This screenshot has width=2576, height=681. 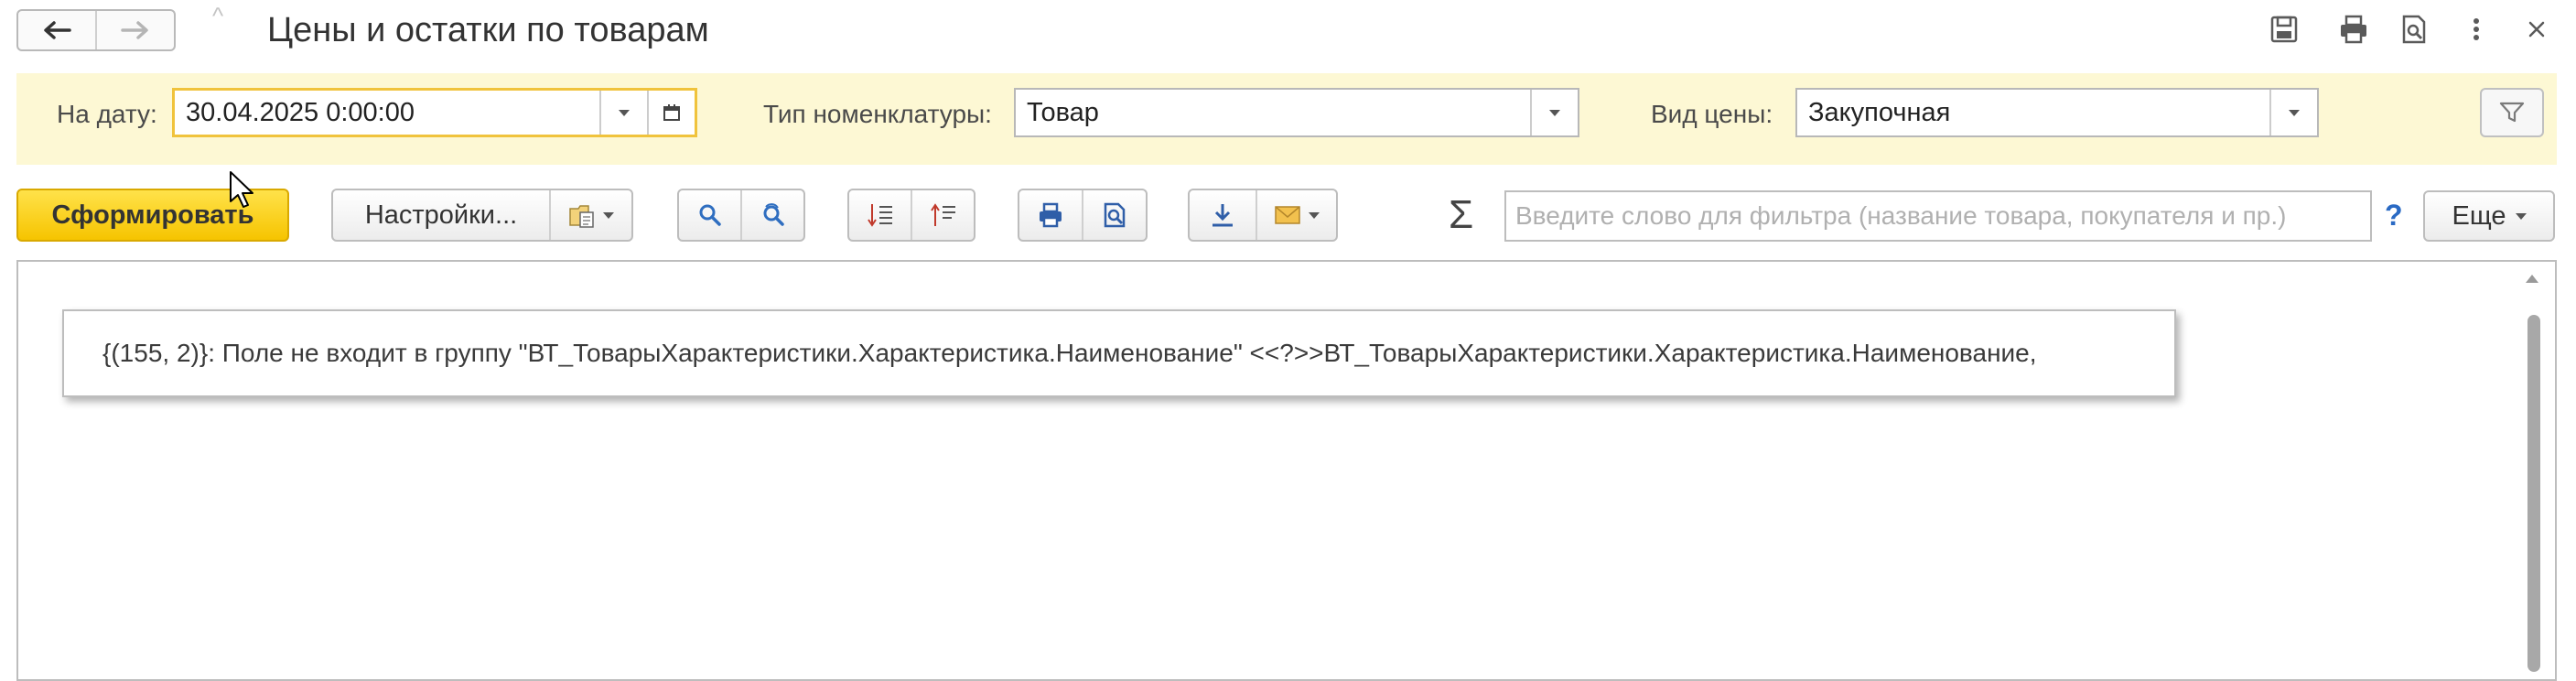 I want to click on print-preview-icon, so click(x=1115, y=215).